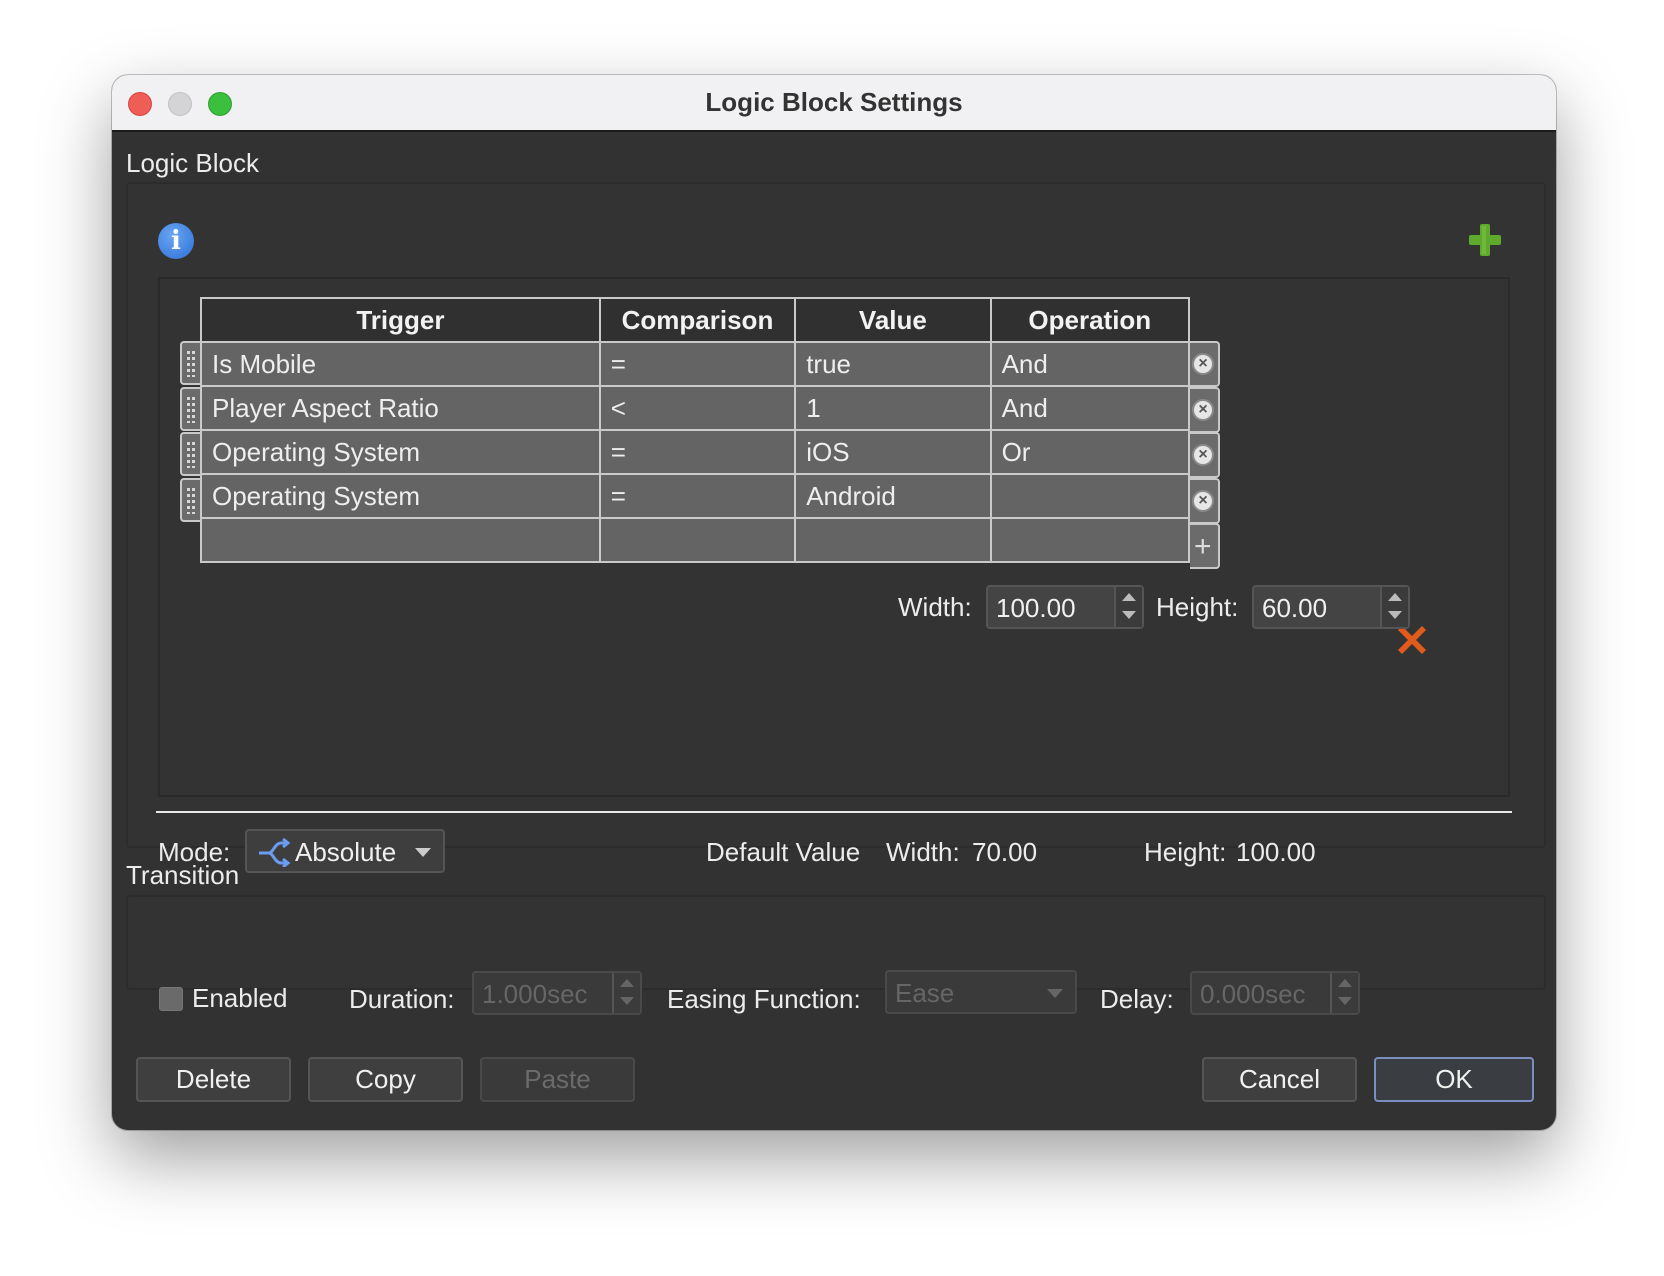  I want to click on cell-value: 1, so click(893, 408).